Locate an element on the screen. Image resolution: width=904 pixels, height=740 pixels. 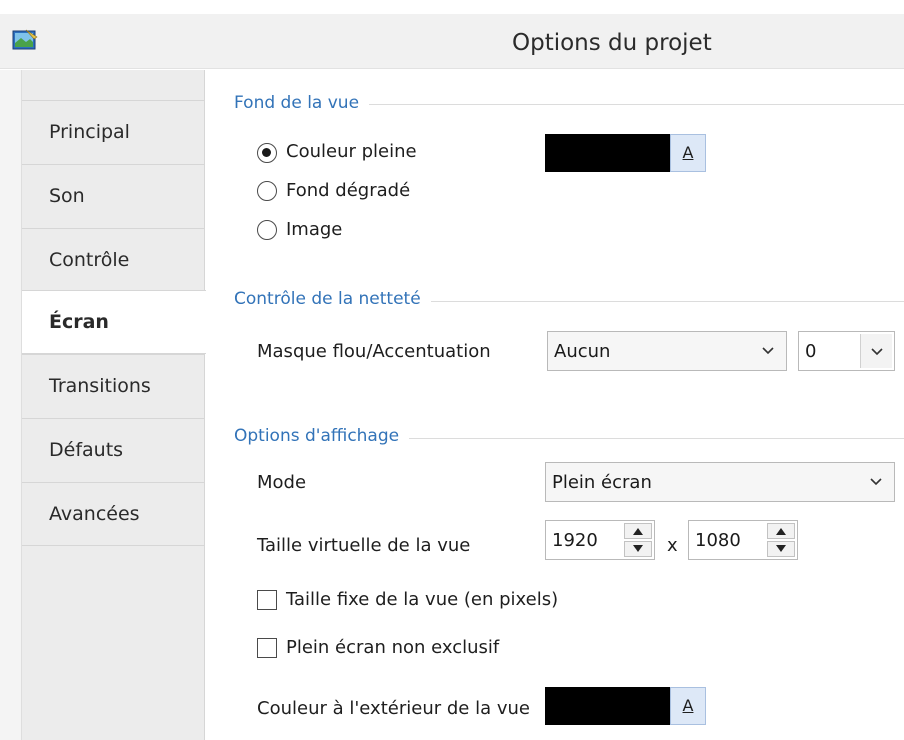
spinner-value: 1080 is located at coordinates (718, 540).